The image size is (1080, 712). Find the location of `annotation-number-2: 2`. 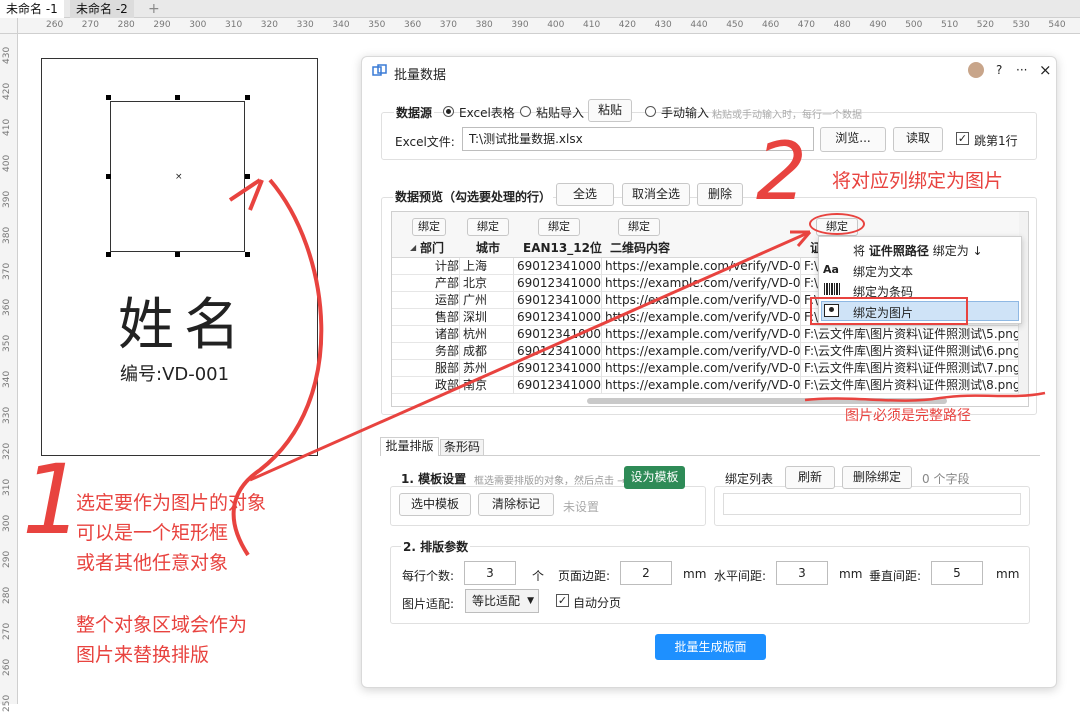

annotation-number-2: 2 is located at coordinates (781, 171).